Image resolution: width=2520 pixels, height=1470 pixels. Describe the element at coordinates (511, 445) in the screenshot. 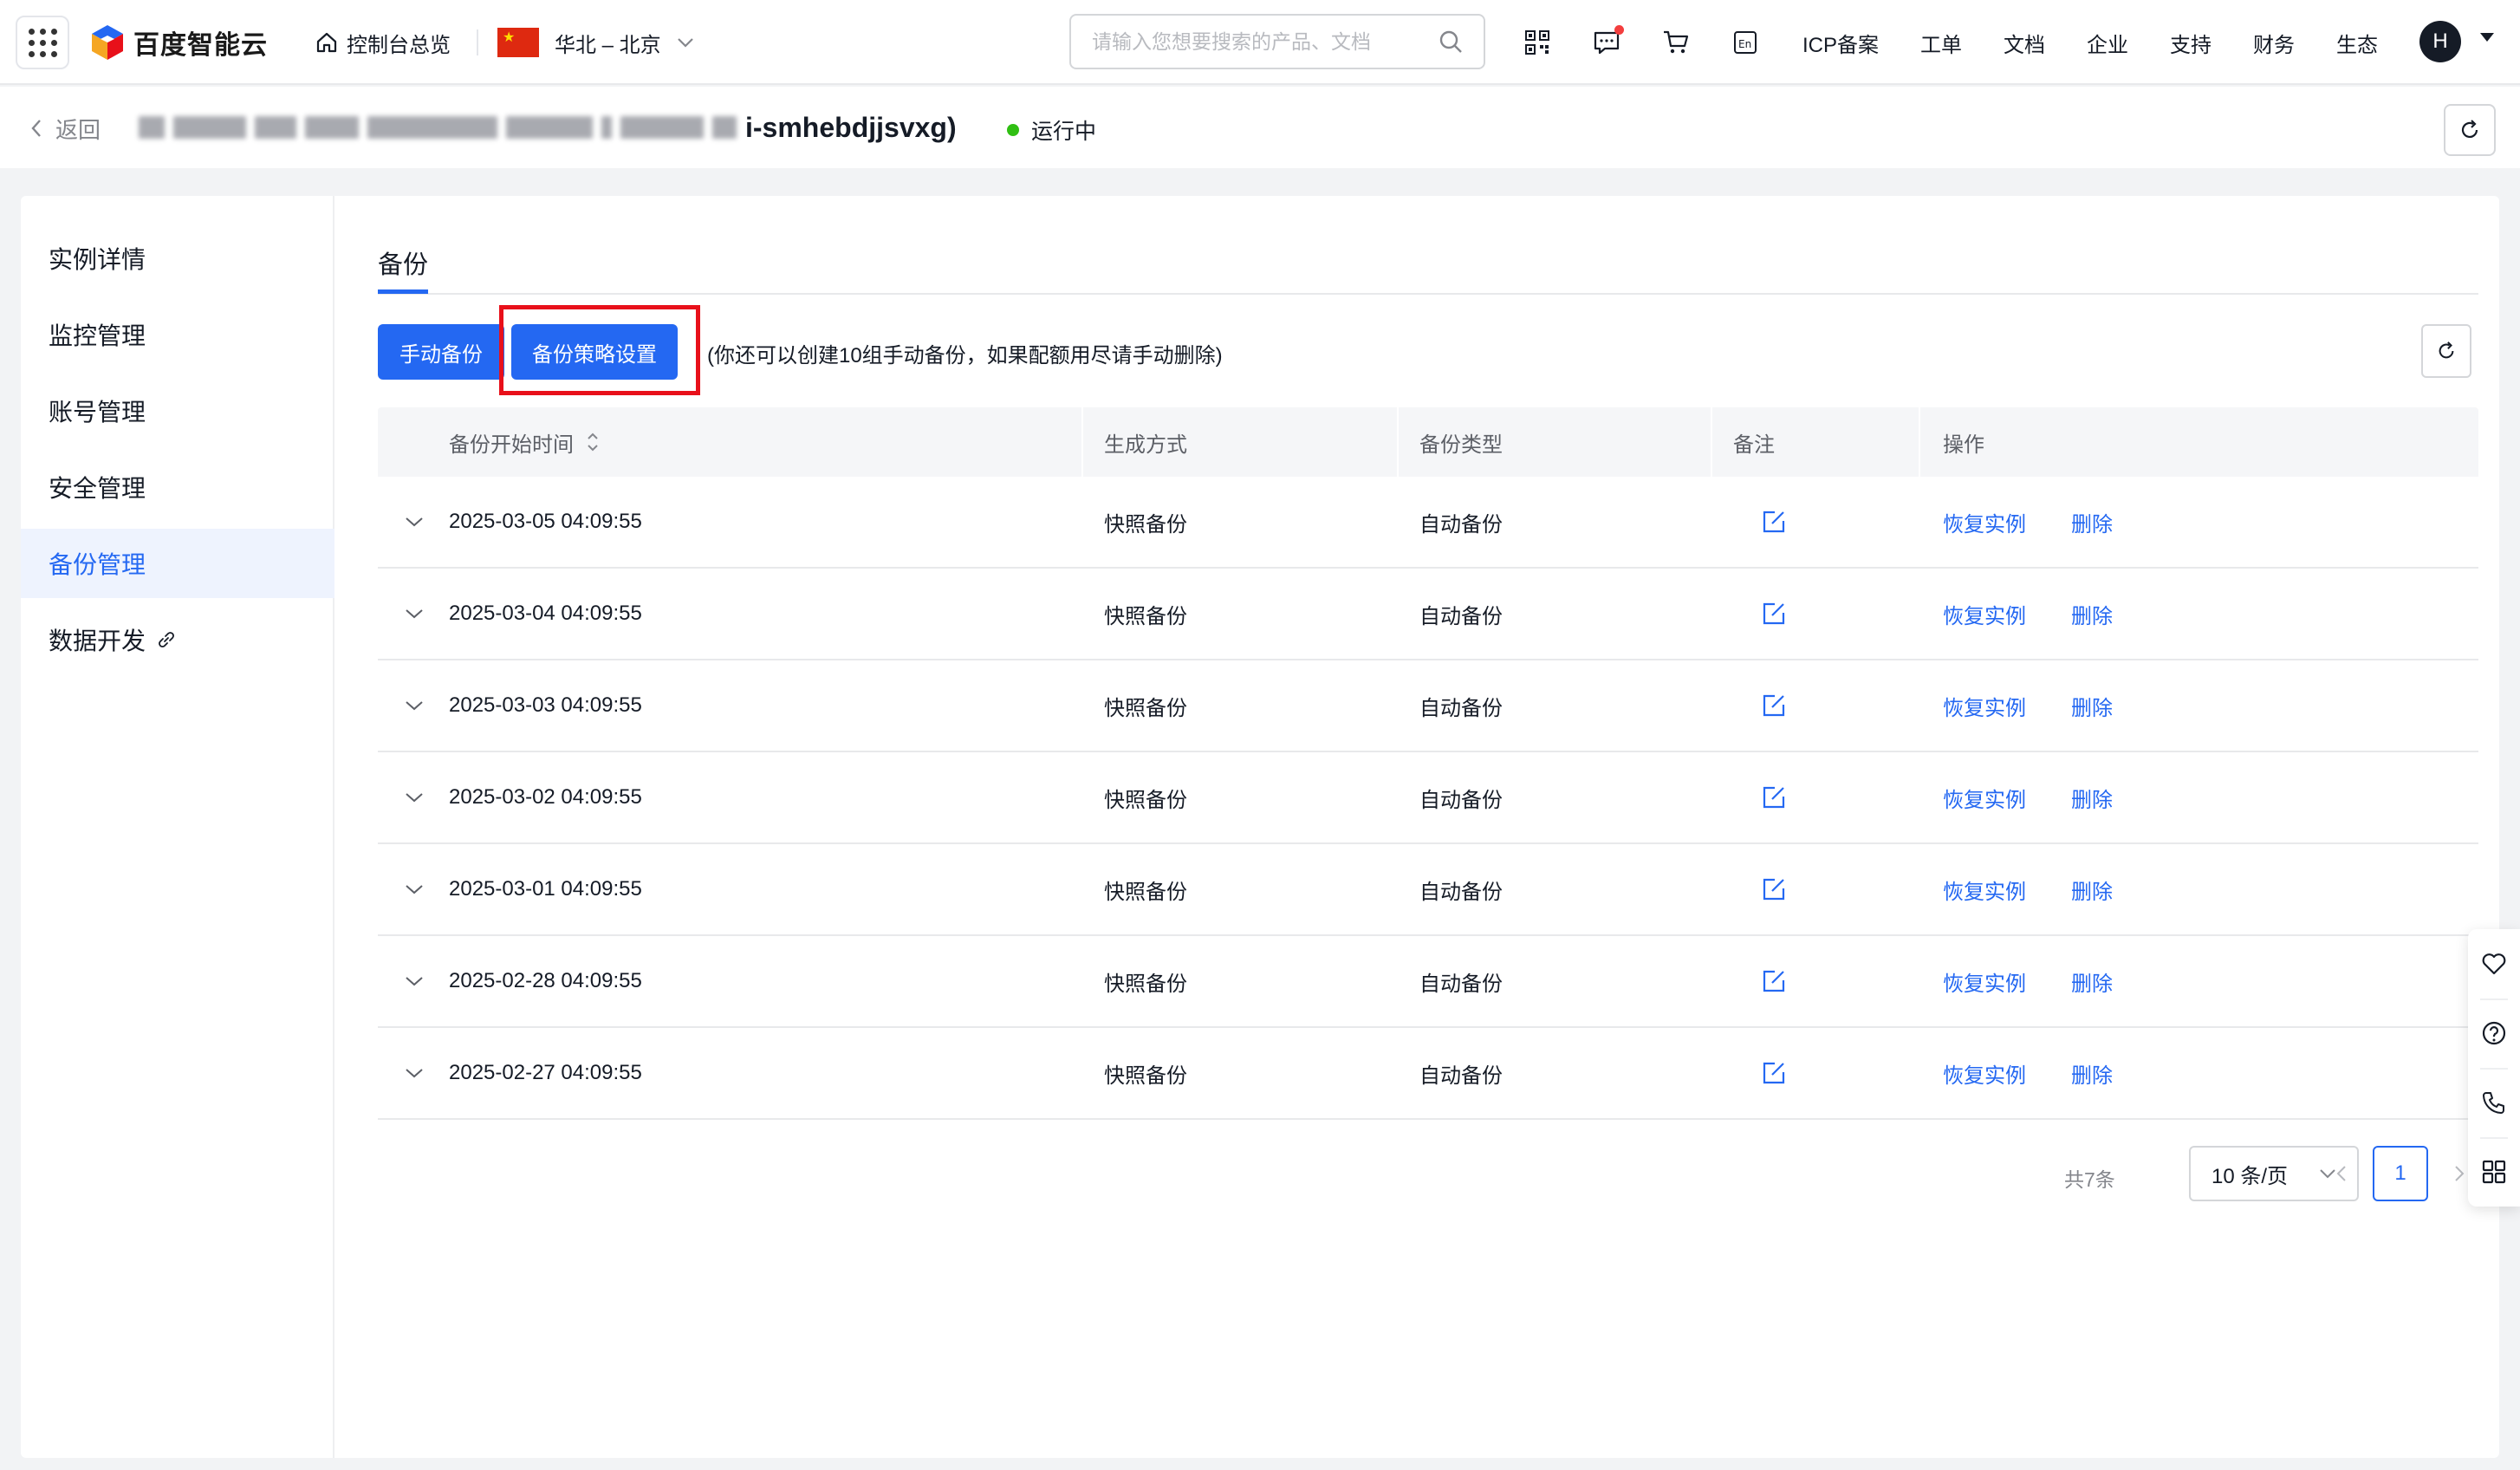

I see `column-header-label: 备份开始时间` at that location.